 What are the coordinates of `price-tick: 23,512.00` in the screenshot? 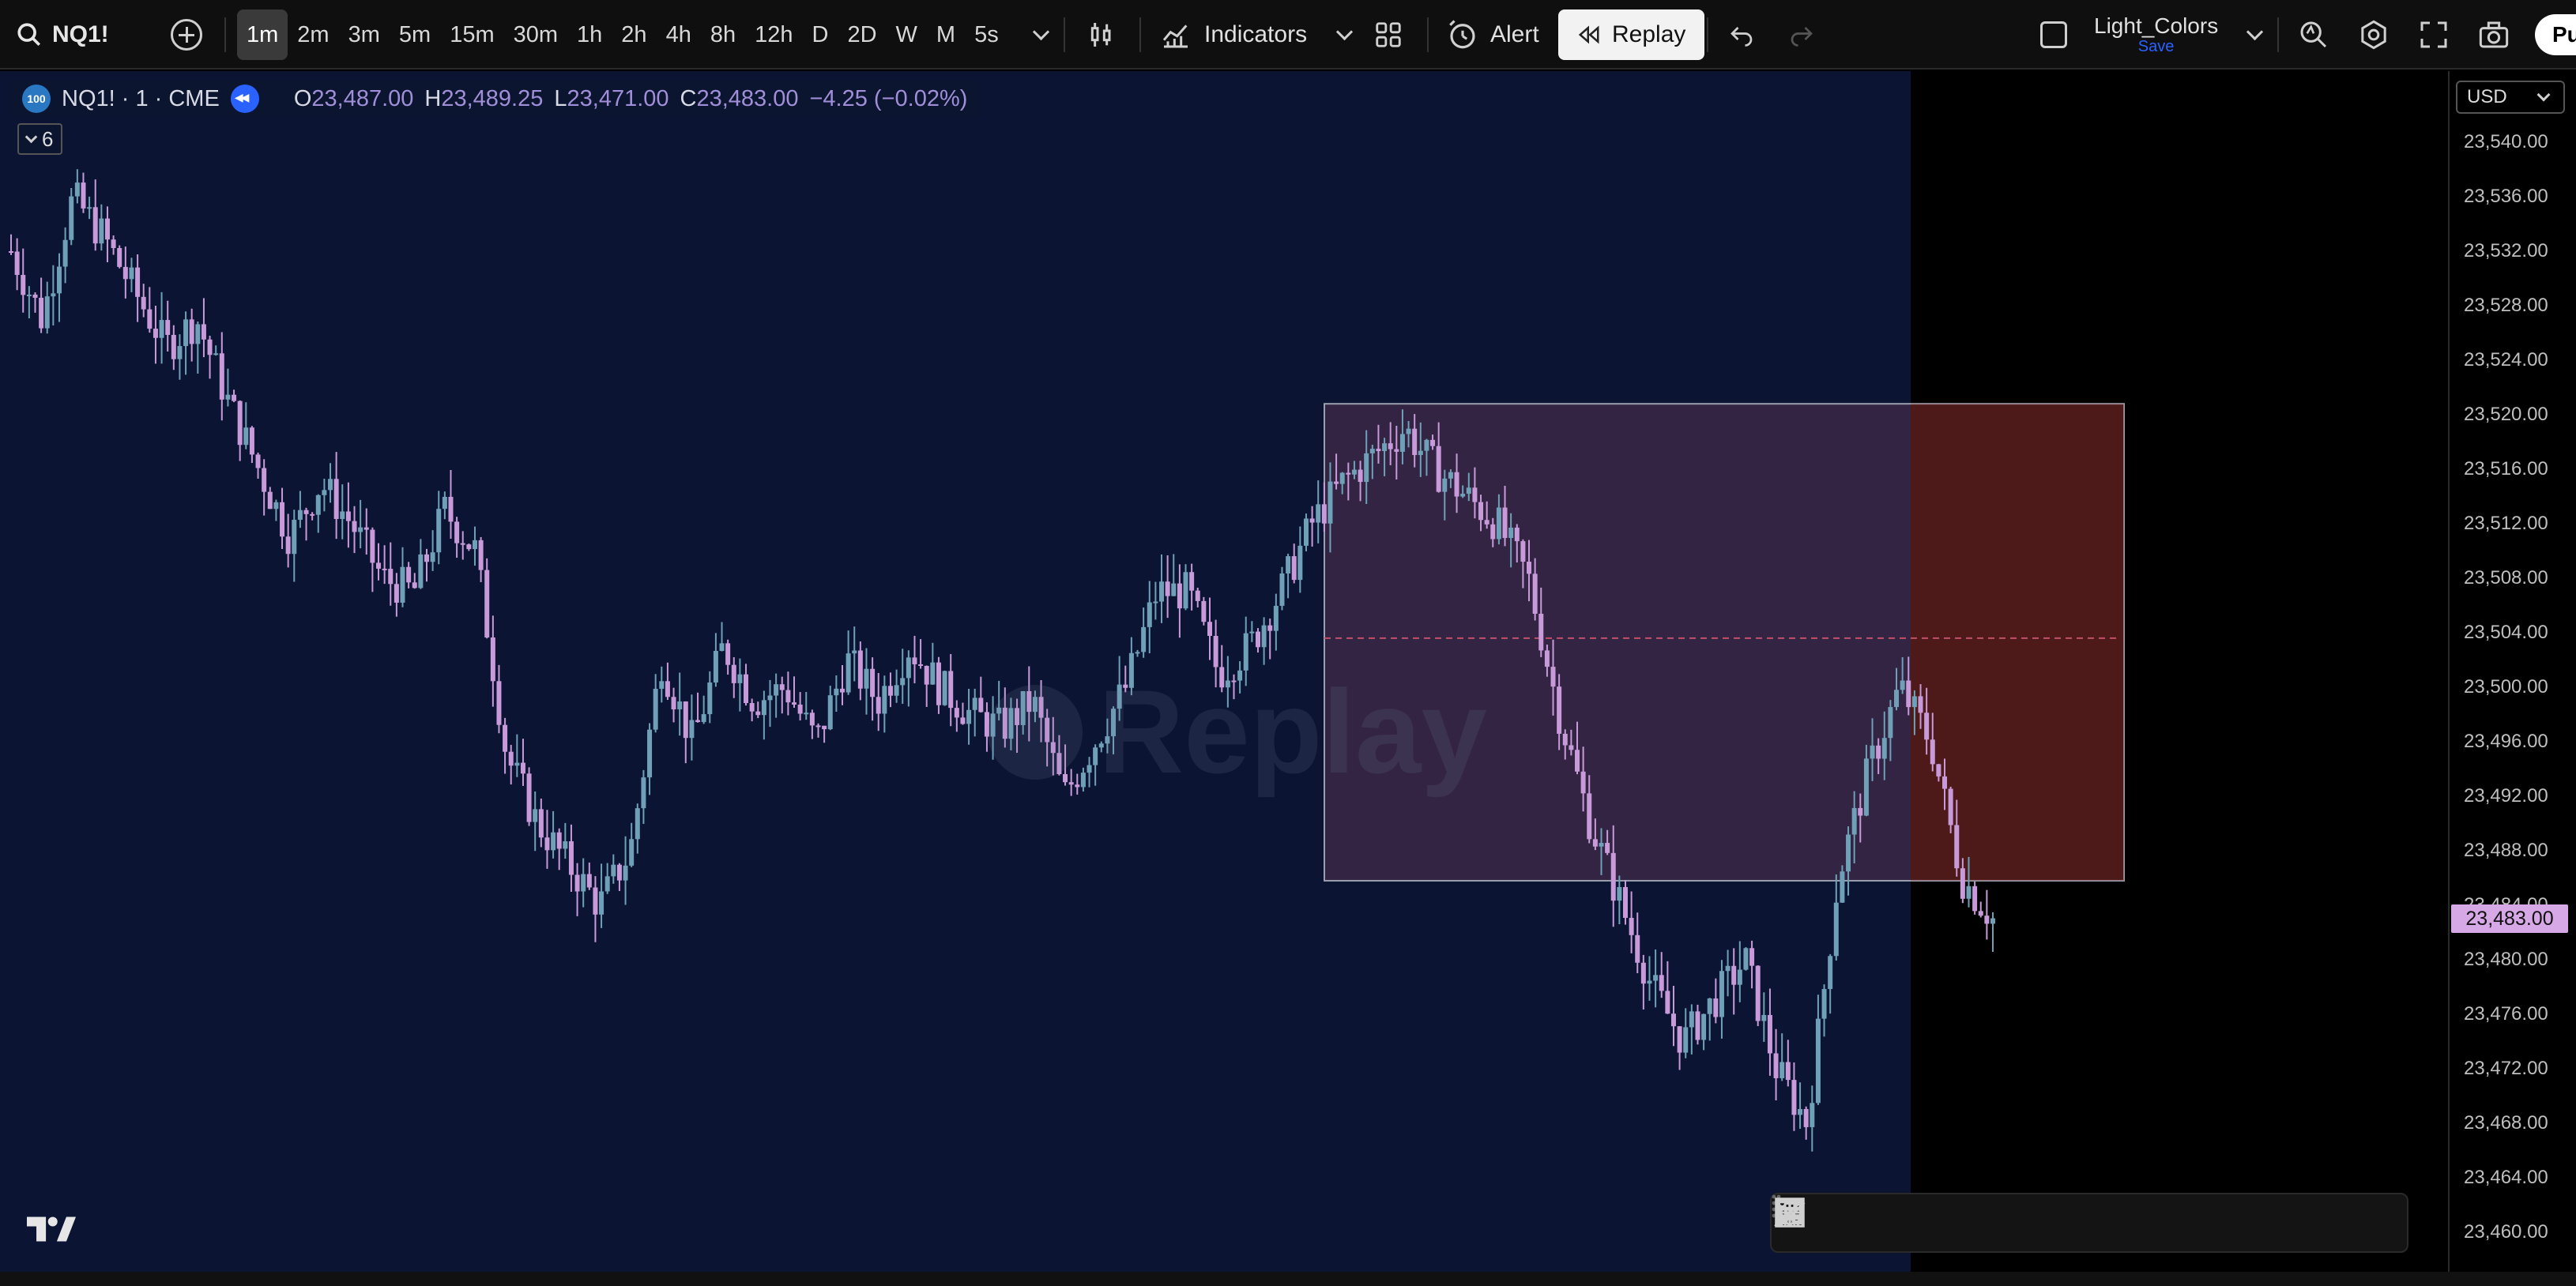 It's located at (2506, 523).